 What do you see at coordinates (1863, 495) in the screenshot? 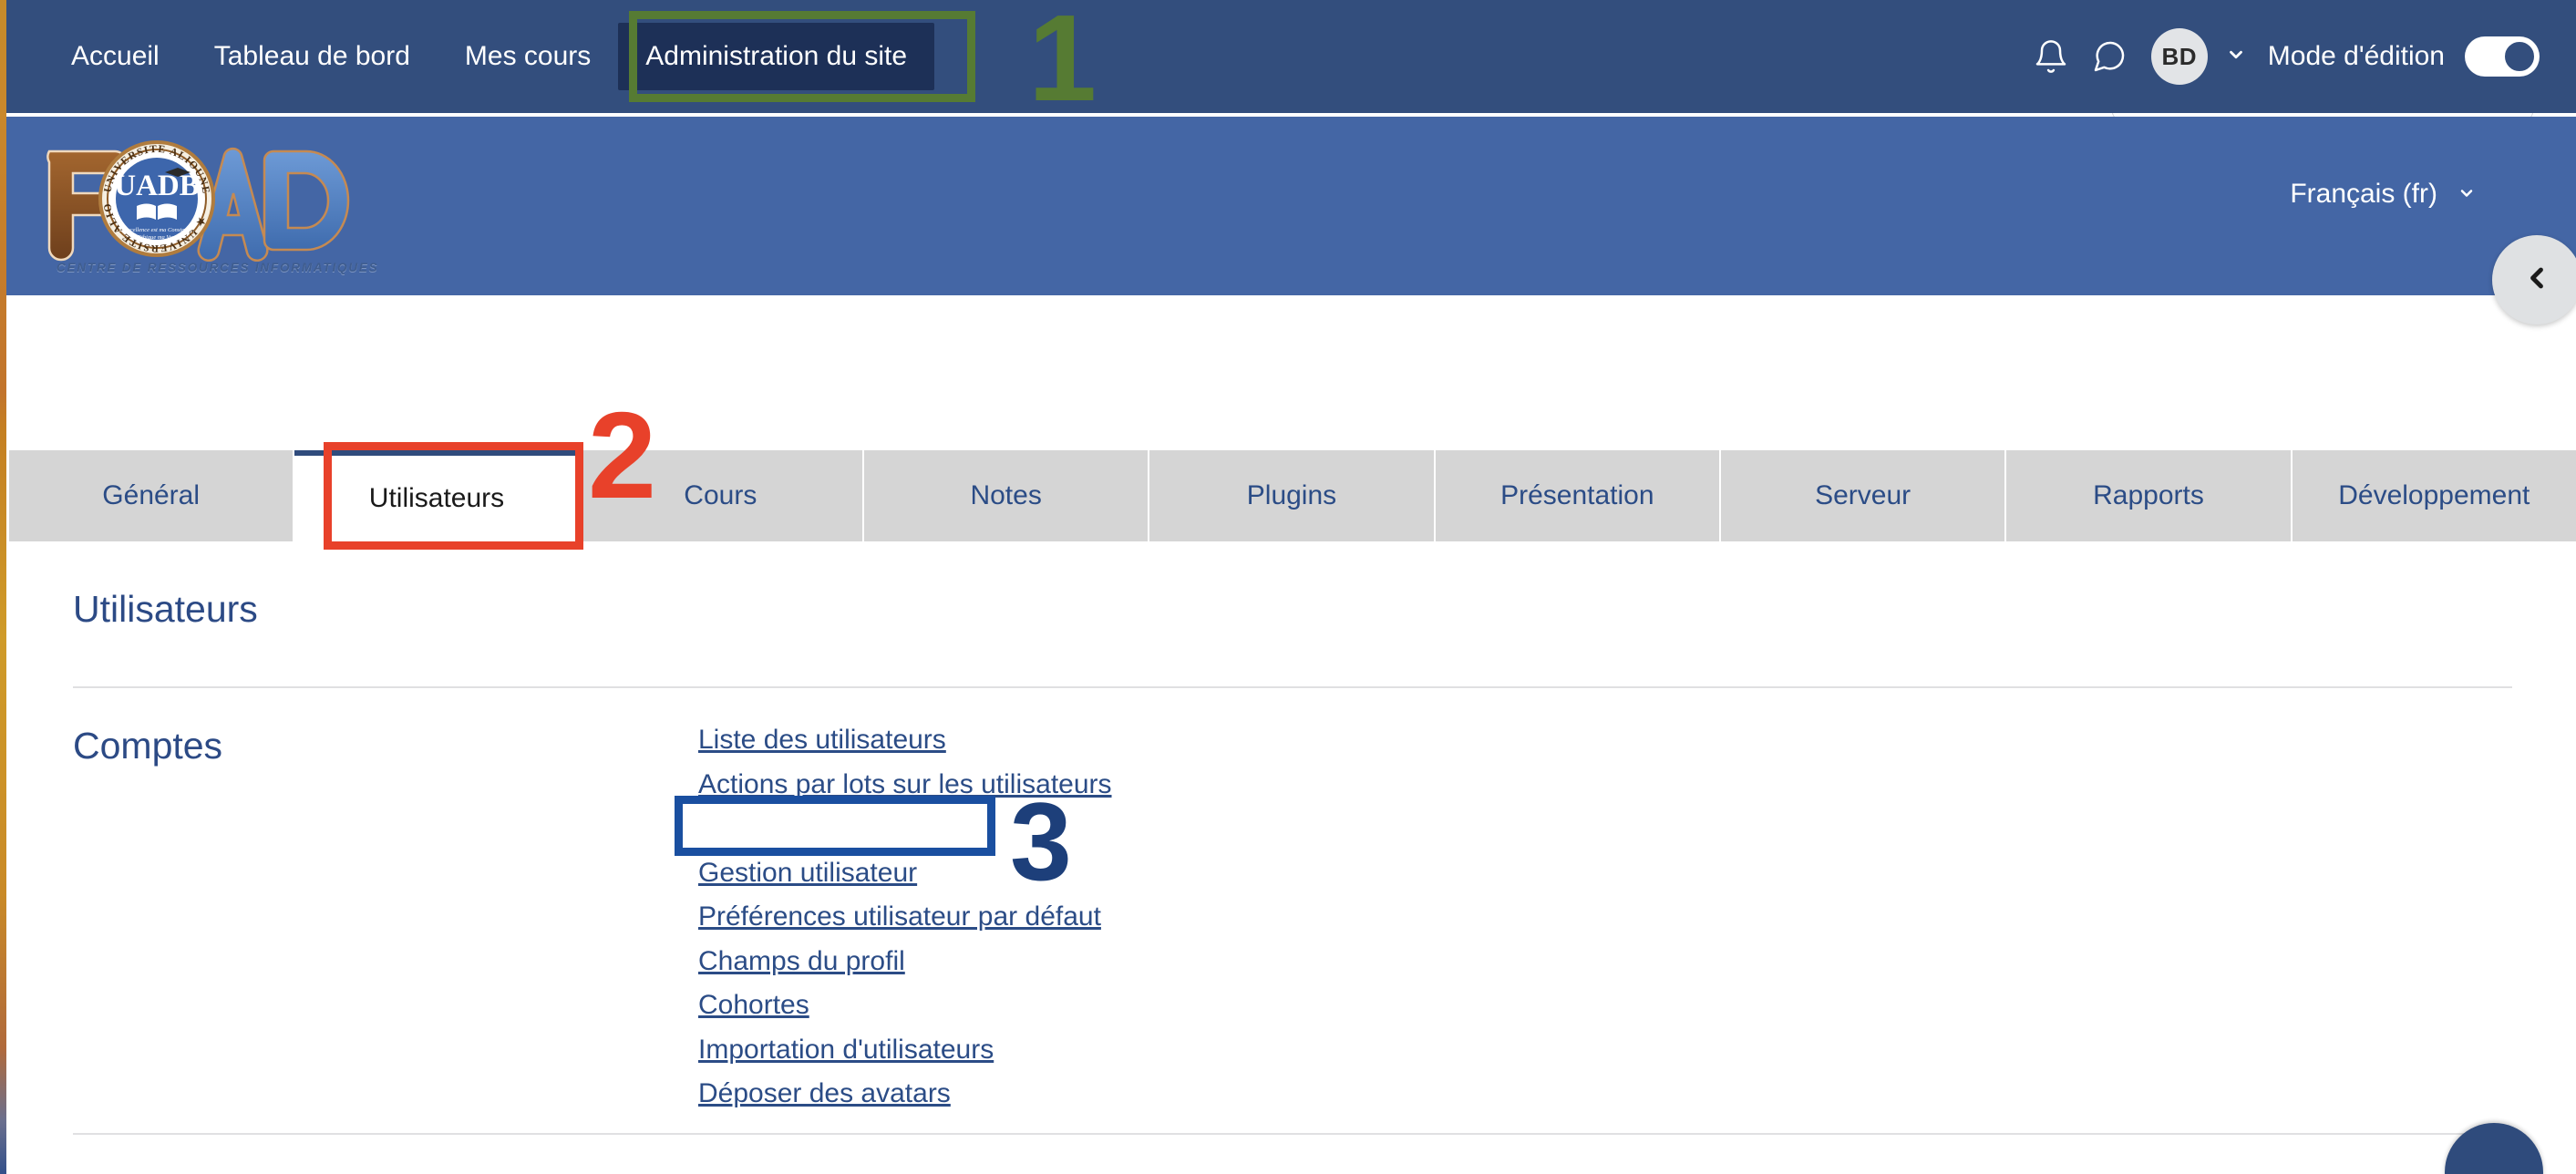
I see `tab-serveur: Serveur` at bounding box center [1863, 495].